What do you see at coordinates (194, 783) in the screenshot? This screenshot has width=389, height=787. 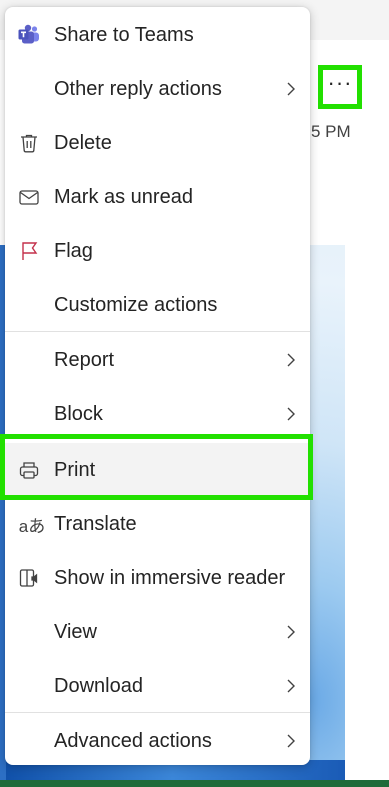 I see `window-bottom-bar` at bounding box center [194, 783].